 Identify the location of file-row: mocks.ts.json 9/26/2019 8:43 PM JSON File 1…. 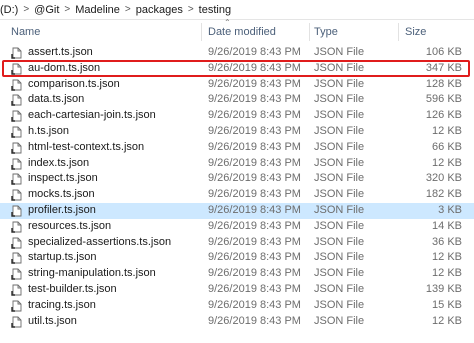
(237, 195).